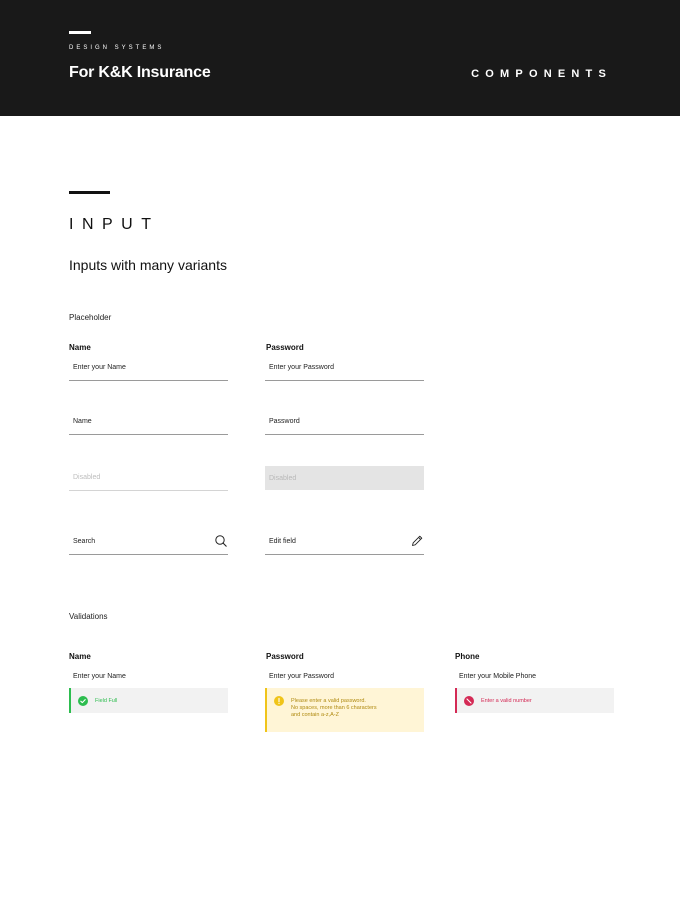 The height and width of the screenshot is (905, 680). Describe the element at coordinates (148, 265) in the screenshot. I see `section-subtitle: Inputs with many variants` at that location.